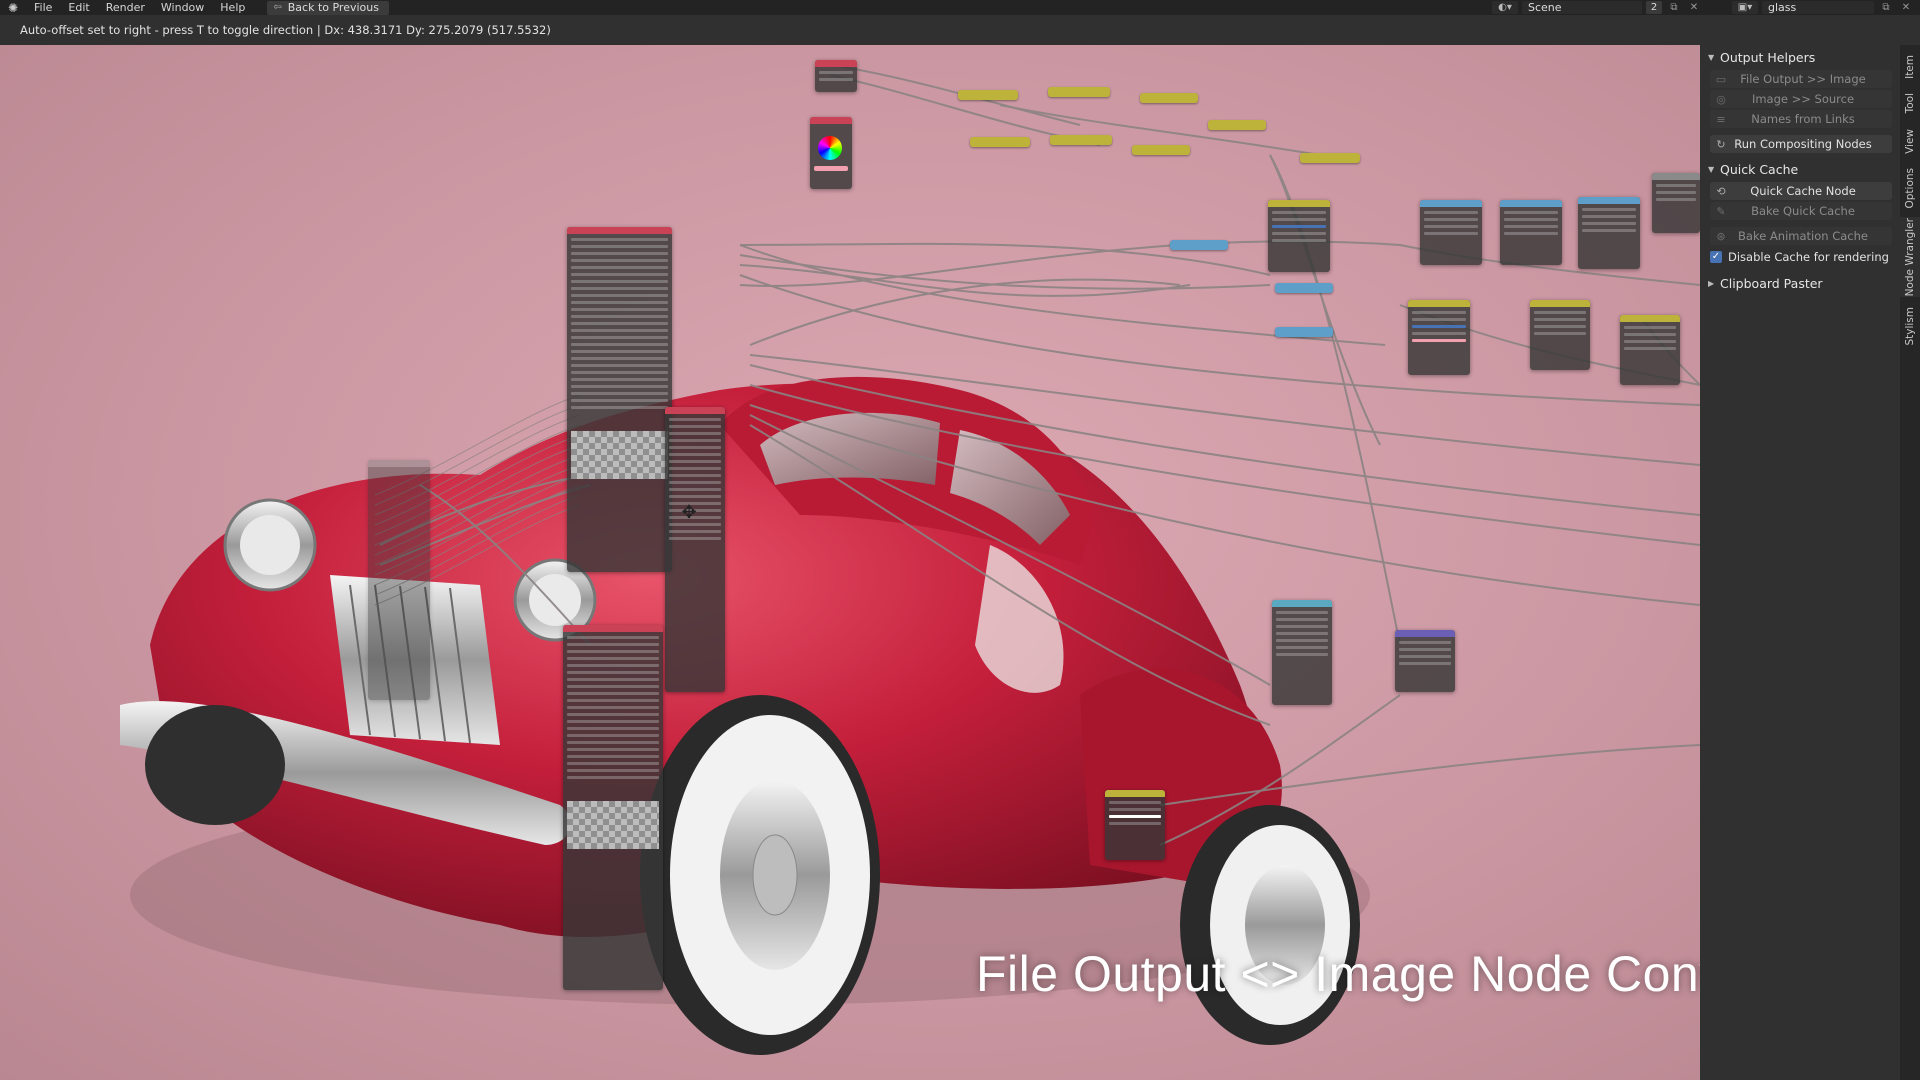 The height and width of the screenshot is (1080, 1920). Describe the element at coordinates (830, 148) in the screenshot. I see `color-wheel-icon` at that location.